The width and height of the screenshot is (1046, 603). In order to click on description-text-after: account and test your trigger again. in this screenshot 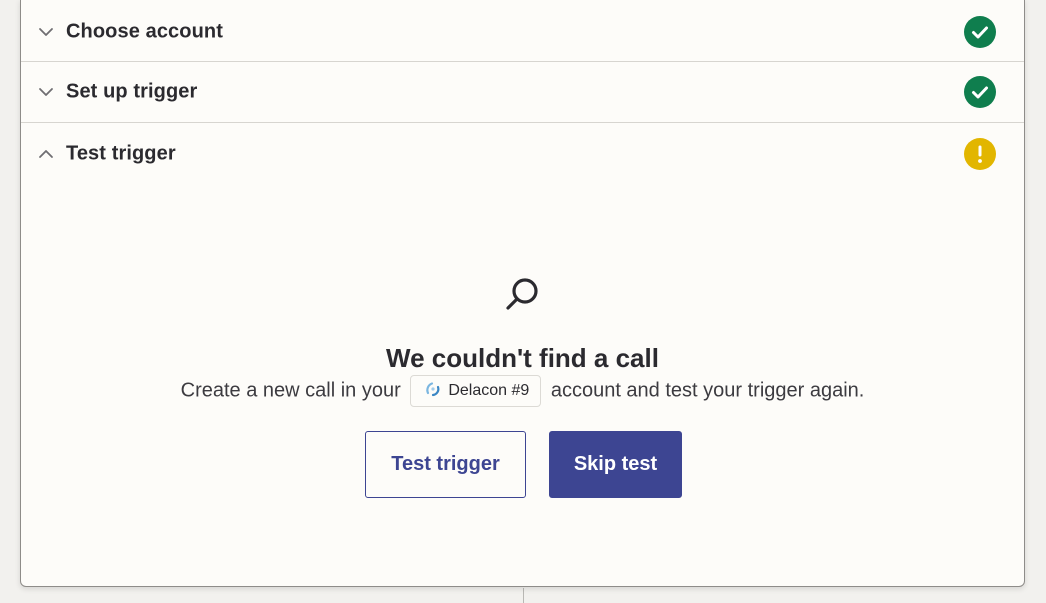, I will do `click(707, 390)`.